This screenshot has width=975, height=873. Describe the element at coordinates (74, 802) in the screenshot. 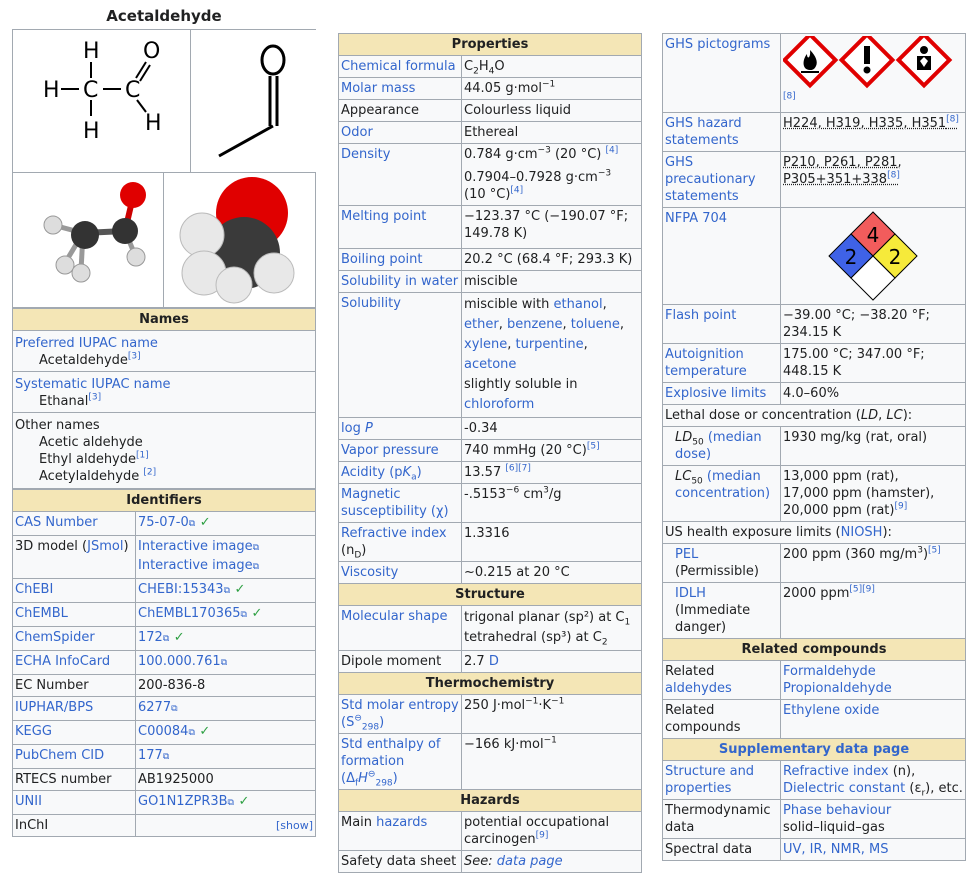

I see `identifier-label: UNII` at that location.